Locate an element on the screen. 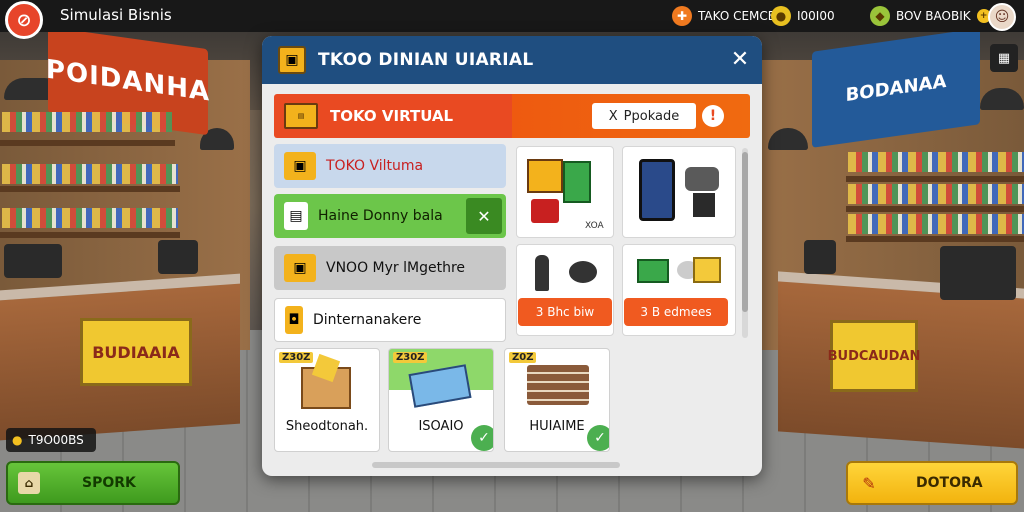 The height and width of the screenshot is (512, 1024). dotora-button: ✎ DOTORA is located at coordinates (932, 483).